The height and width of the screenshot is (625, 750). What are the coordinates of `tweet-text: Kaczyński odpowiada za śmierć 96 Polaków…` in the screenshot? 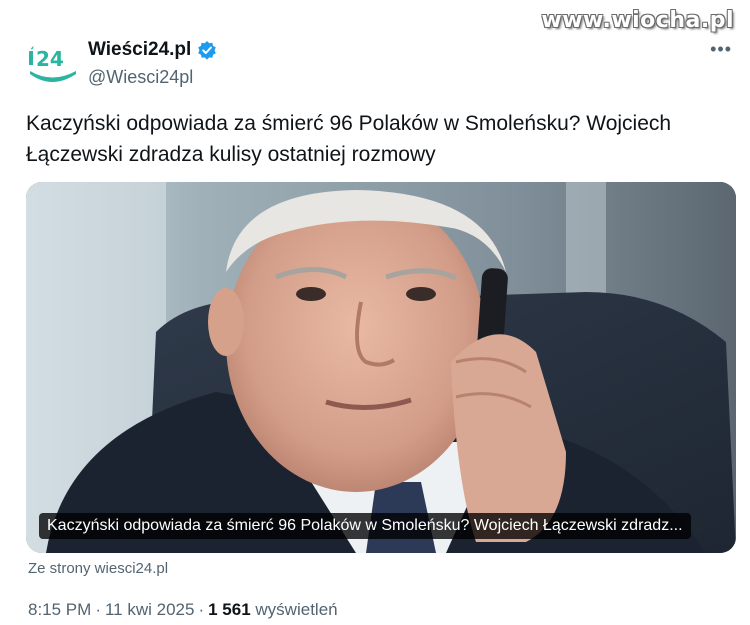 It's located at (349, 139).